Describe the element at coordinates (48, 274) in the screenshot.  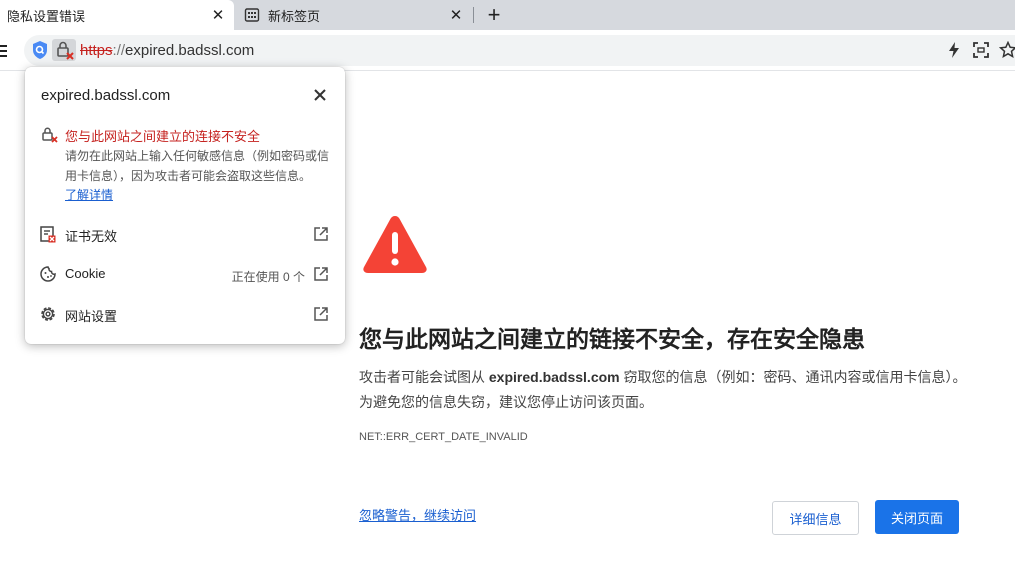
I see `cookie-icon` at that location.